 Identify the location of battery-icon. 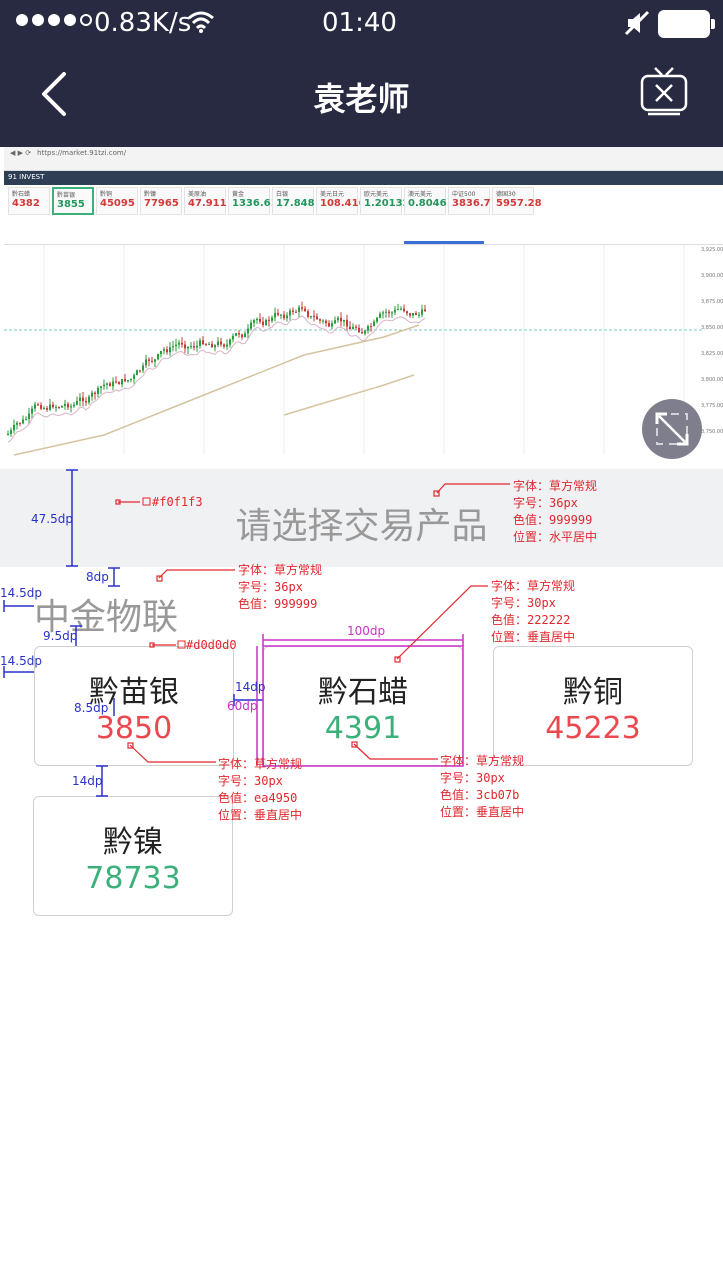
(686, 24).